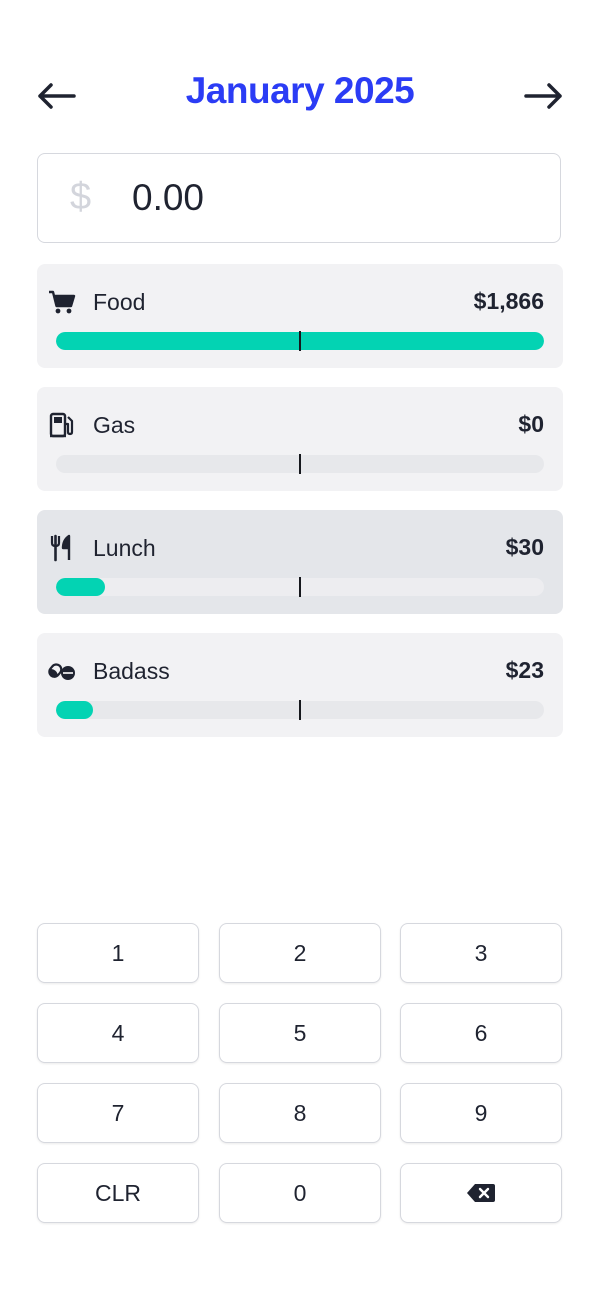  Describe the element at coordinates (300, 1193) in the screenshot. I see `key-0: 0` at that location.